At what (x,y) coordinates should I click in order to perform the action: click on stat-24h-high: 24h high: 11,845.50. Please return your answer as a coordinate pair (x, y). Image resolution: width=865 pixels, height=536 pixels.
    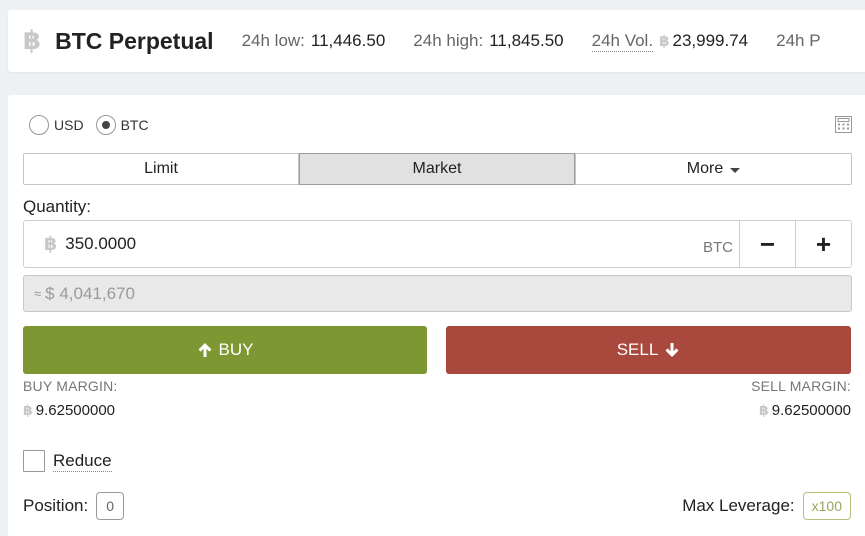
    Looking at the image, I should click on (488, 41).